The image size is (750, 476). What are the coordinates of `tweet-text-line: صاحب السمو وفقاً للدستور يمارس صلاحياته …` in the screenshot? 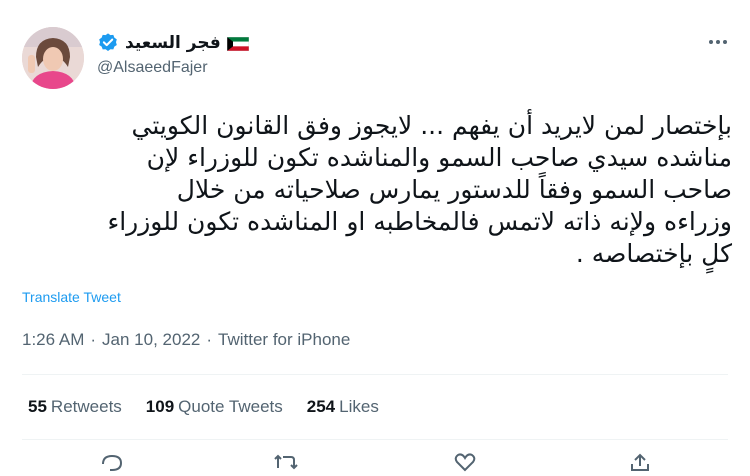 It's located at (454, 189).